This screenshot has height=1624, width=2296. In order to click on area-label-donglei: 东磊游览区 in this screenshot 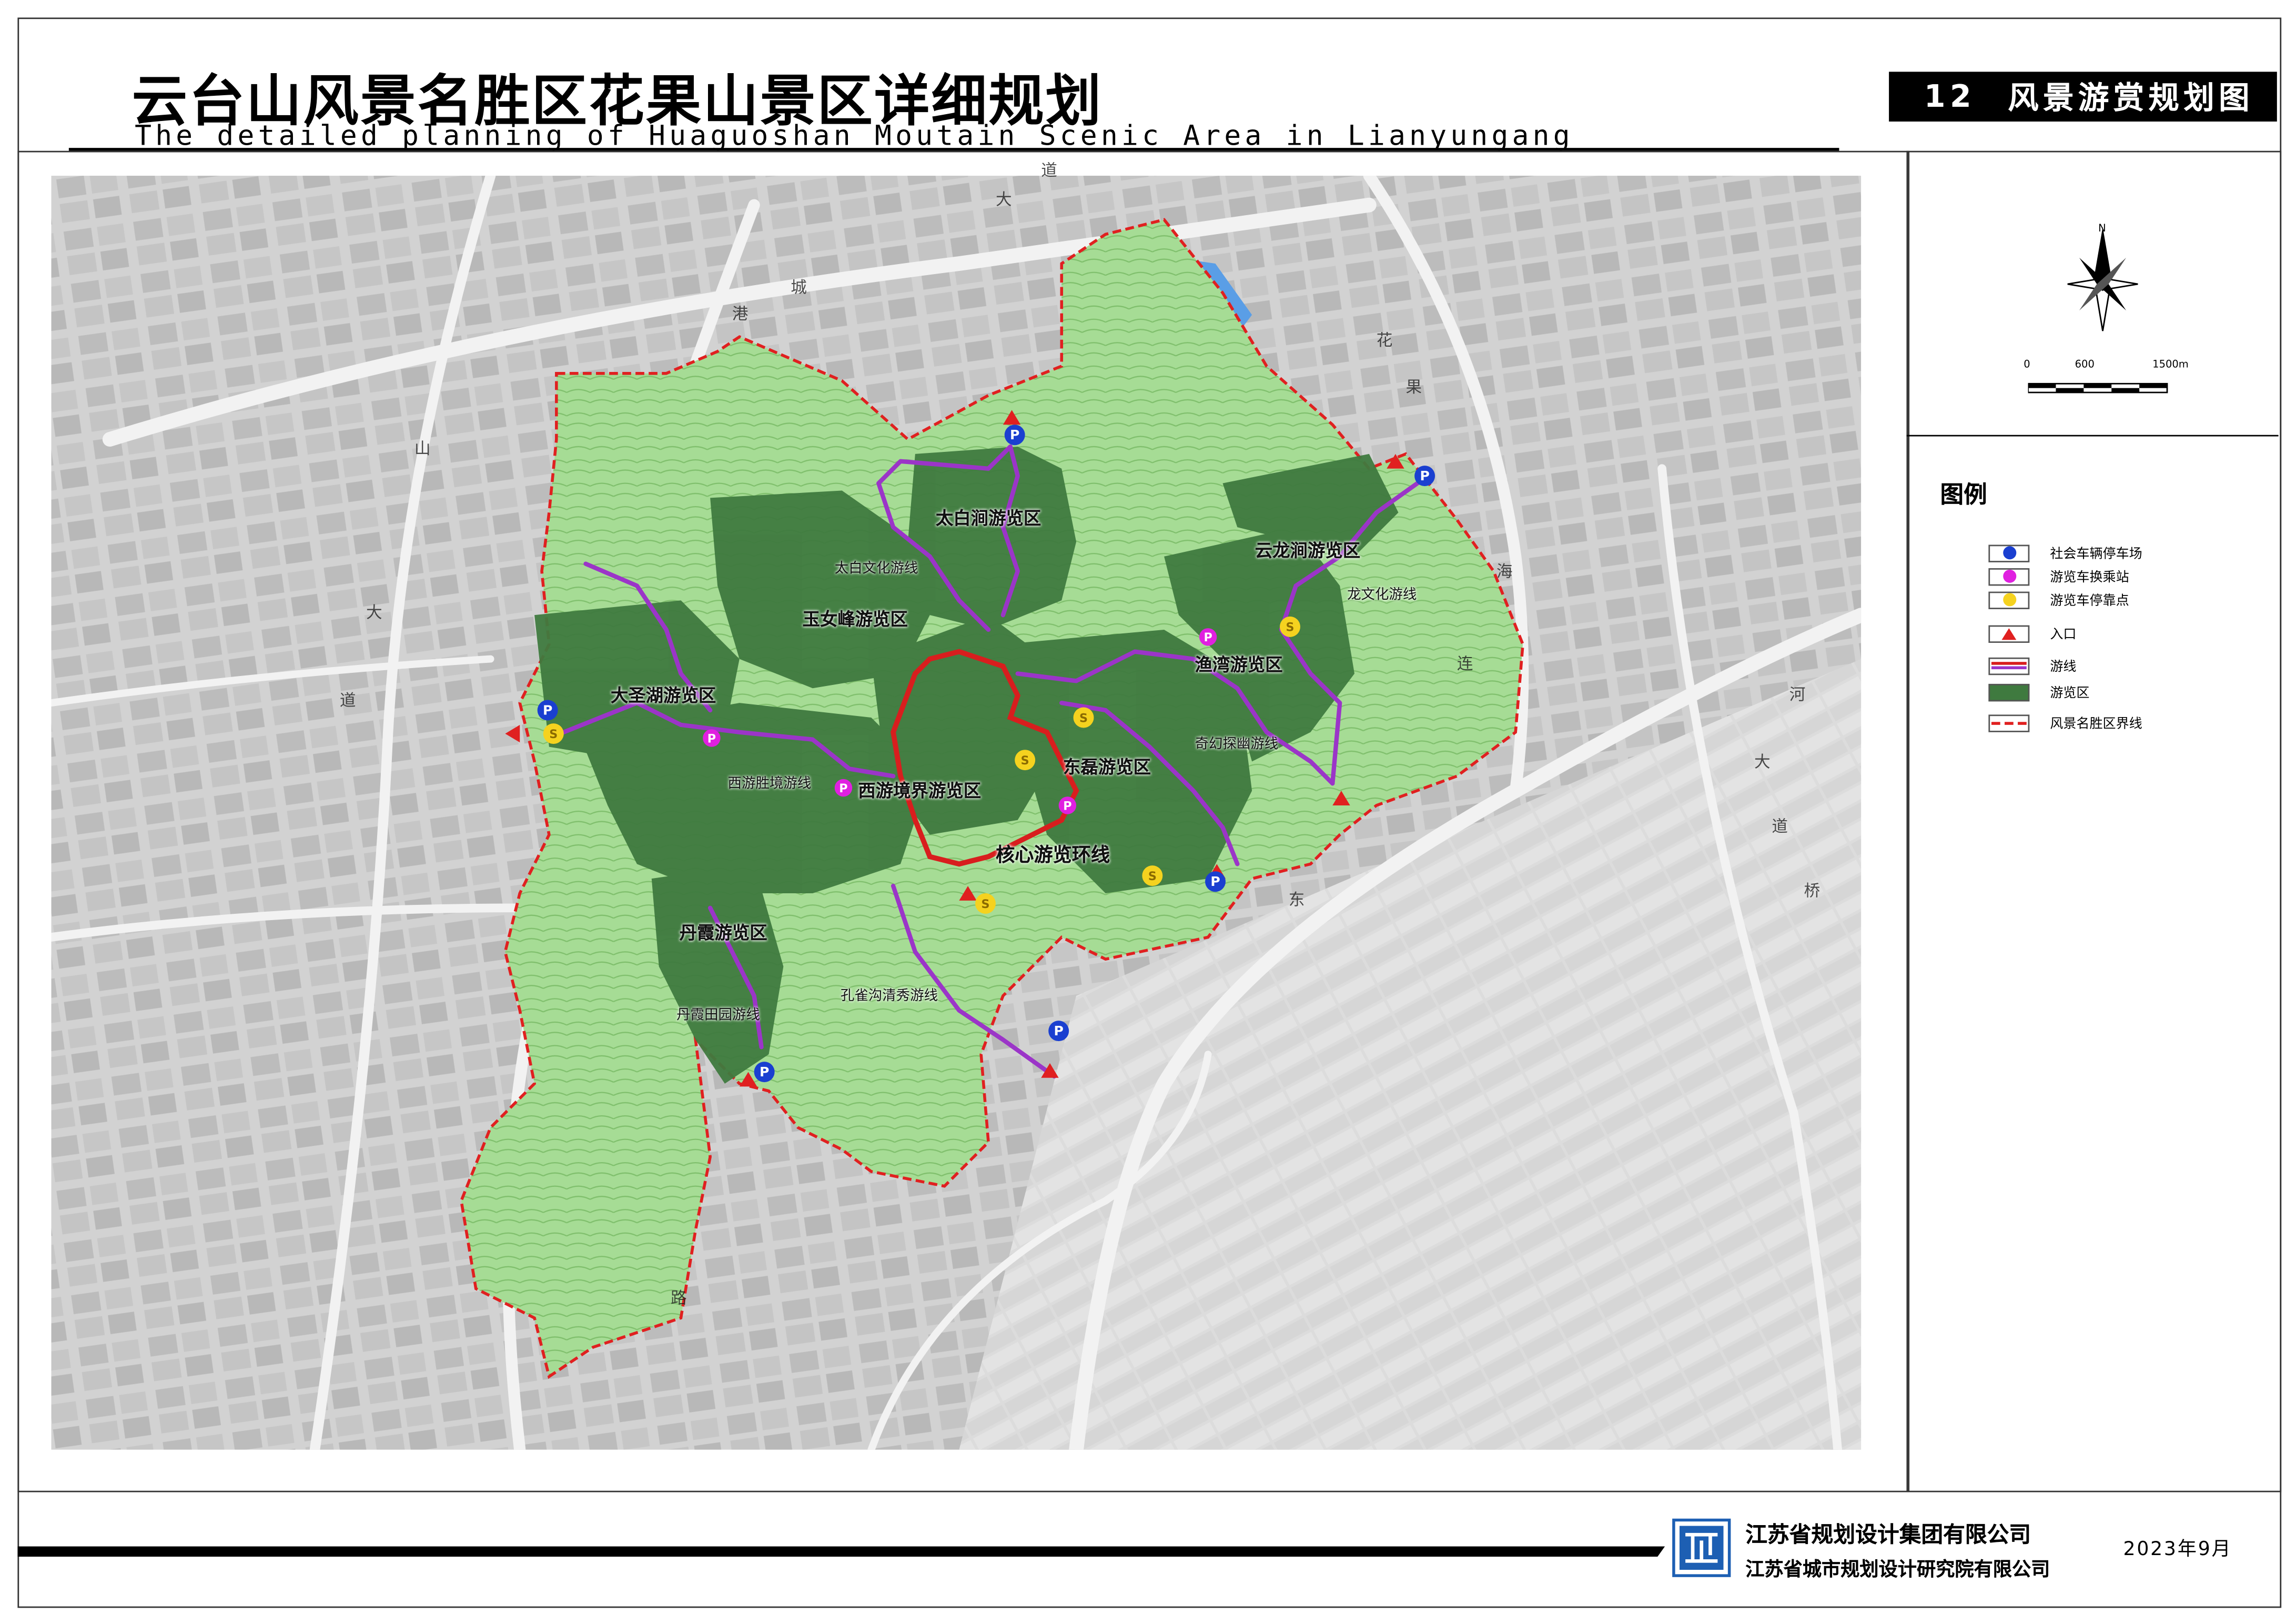, I will do `click(1107, 767)`.